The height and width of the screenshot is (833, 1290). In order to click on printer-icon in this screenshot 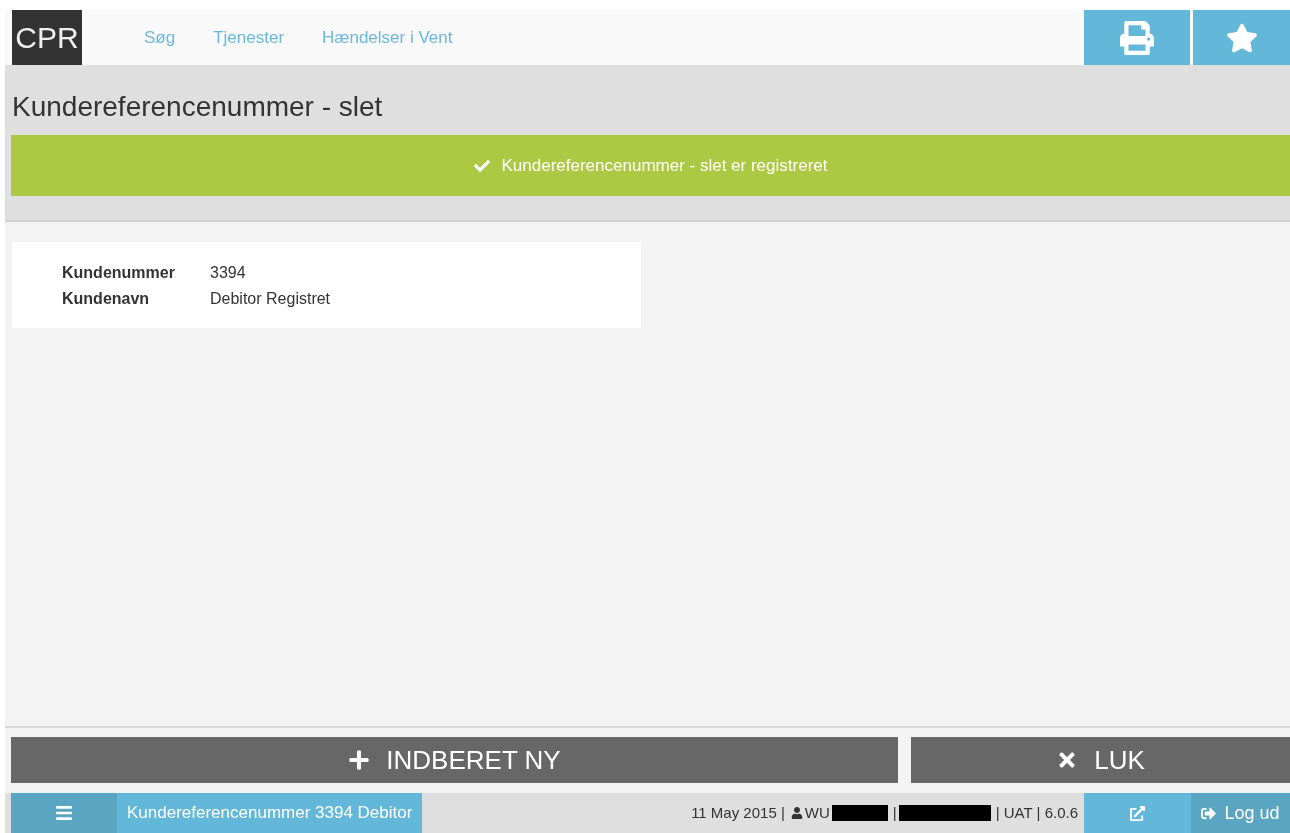, I will do `click(1137, 37)`.